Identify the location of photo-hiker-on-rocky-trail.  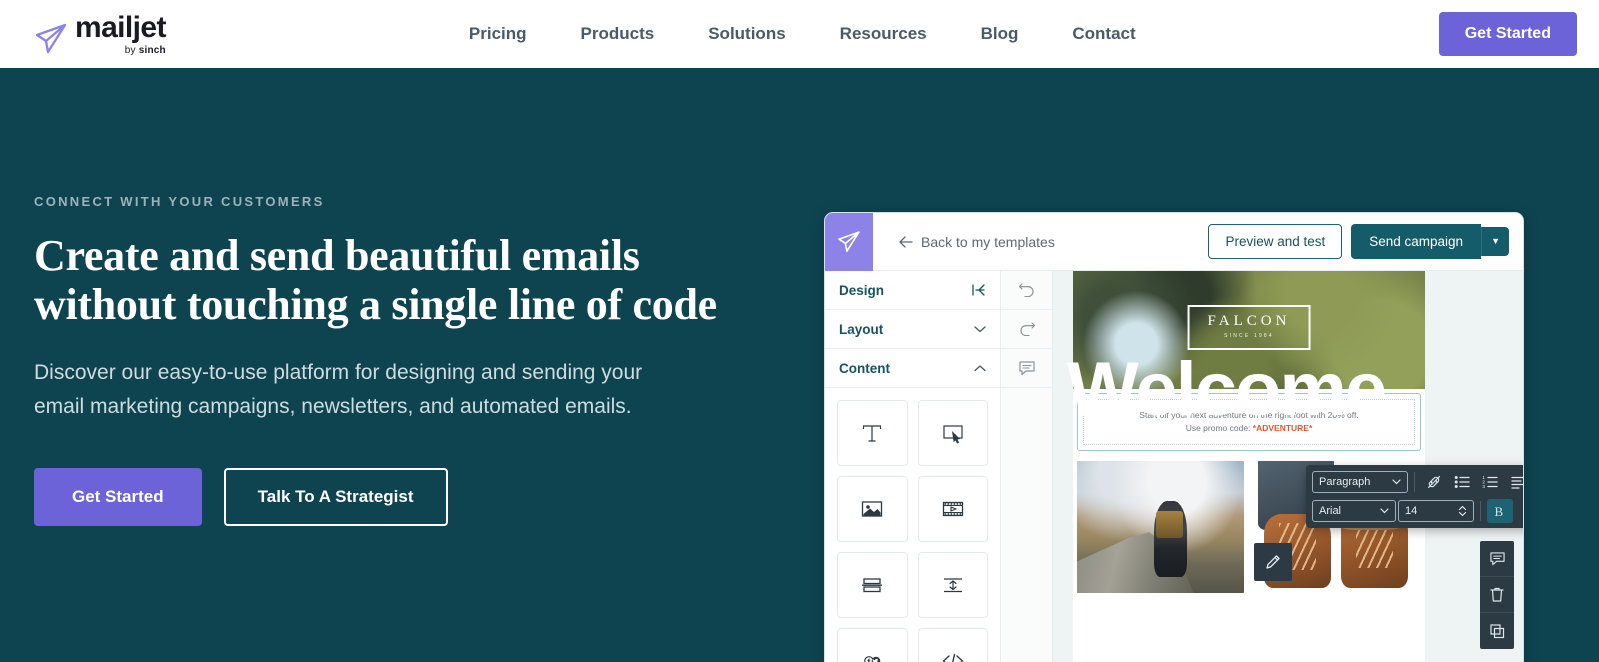
(1160, 527).